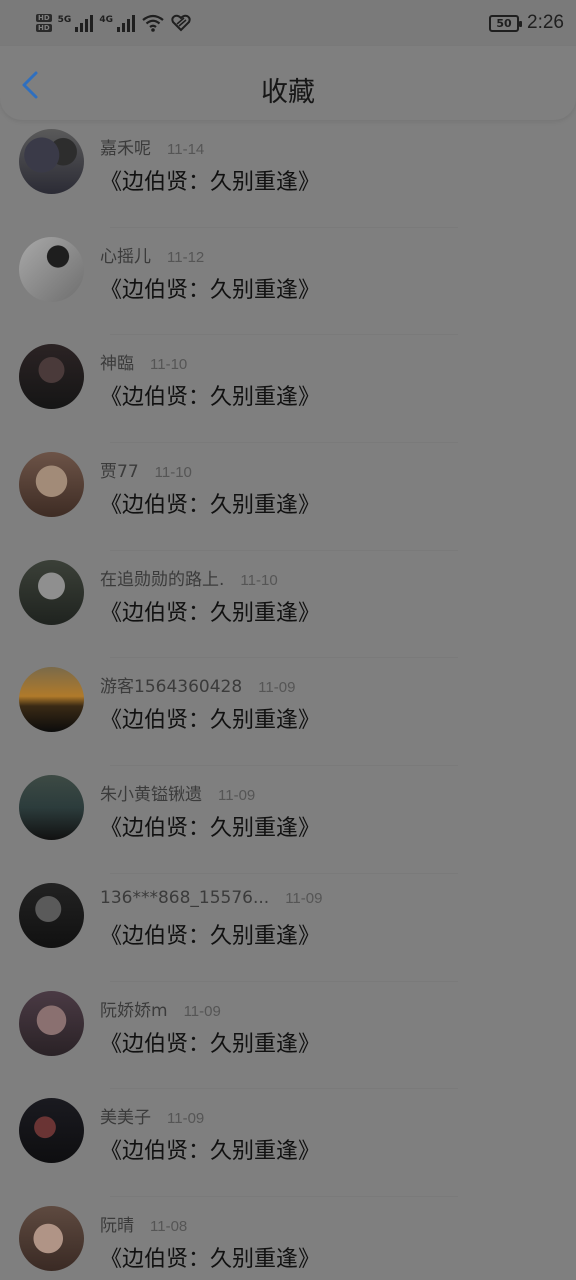 This screenshot has height=1280, width=576. I want to click on network-type-1: 5G, so click(64, 20).